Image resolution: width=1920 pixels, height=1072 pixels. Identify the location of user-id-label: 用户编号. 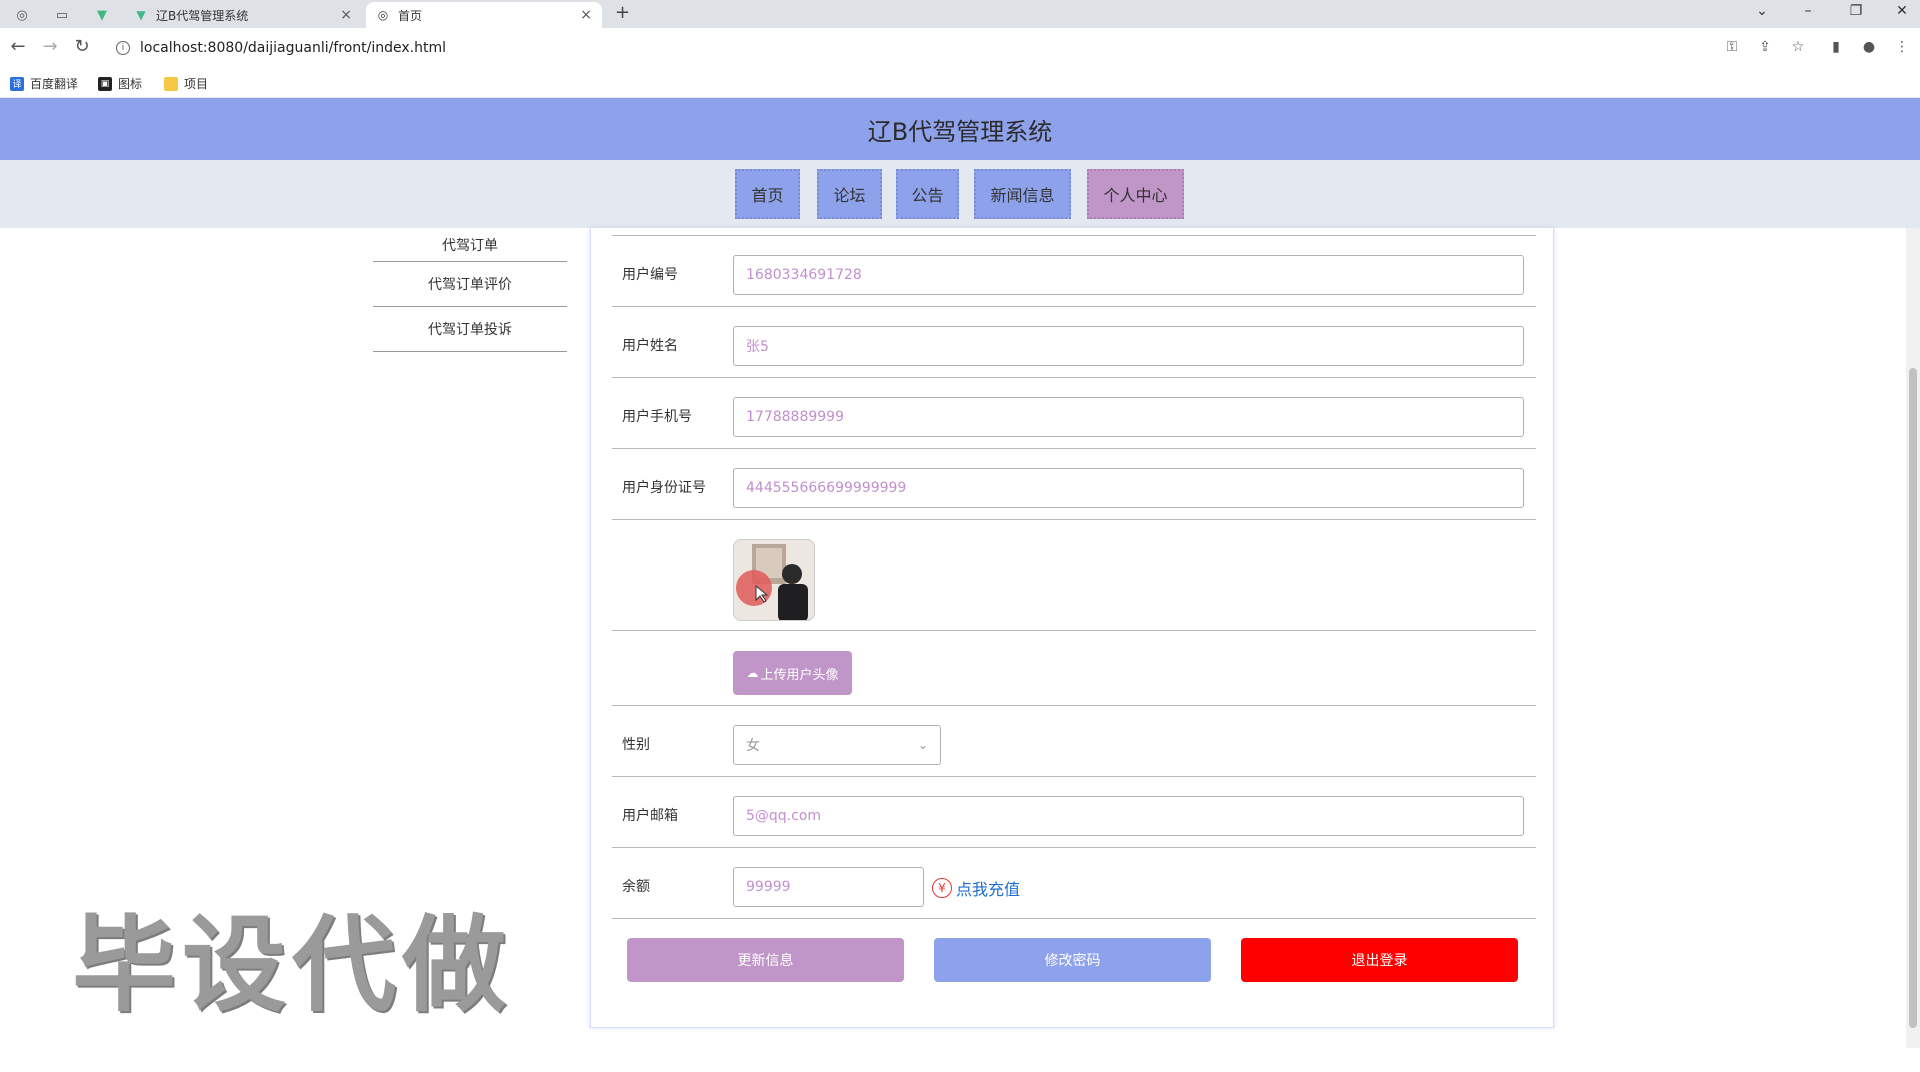
(650, 275).